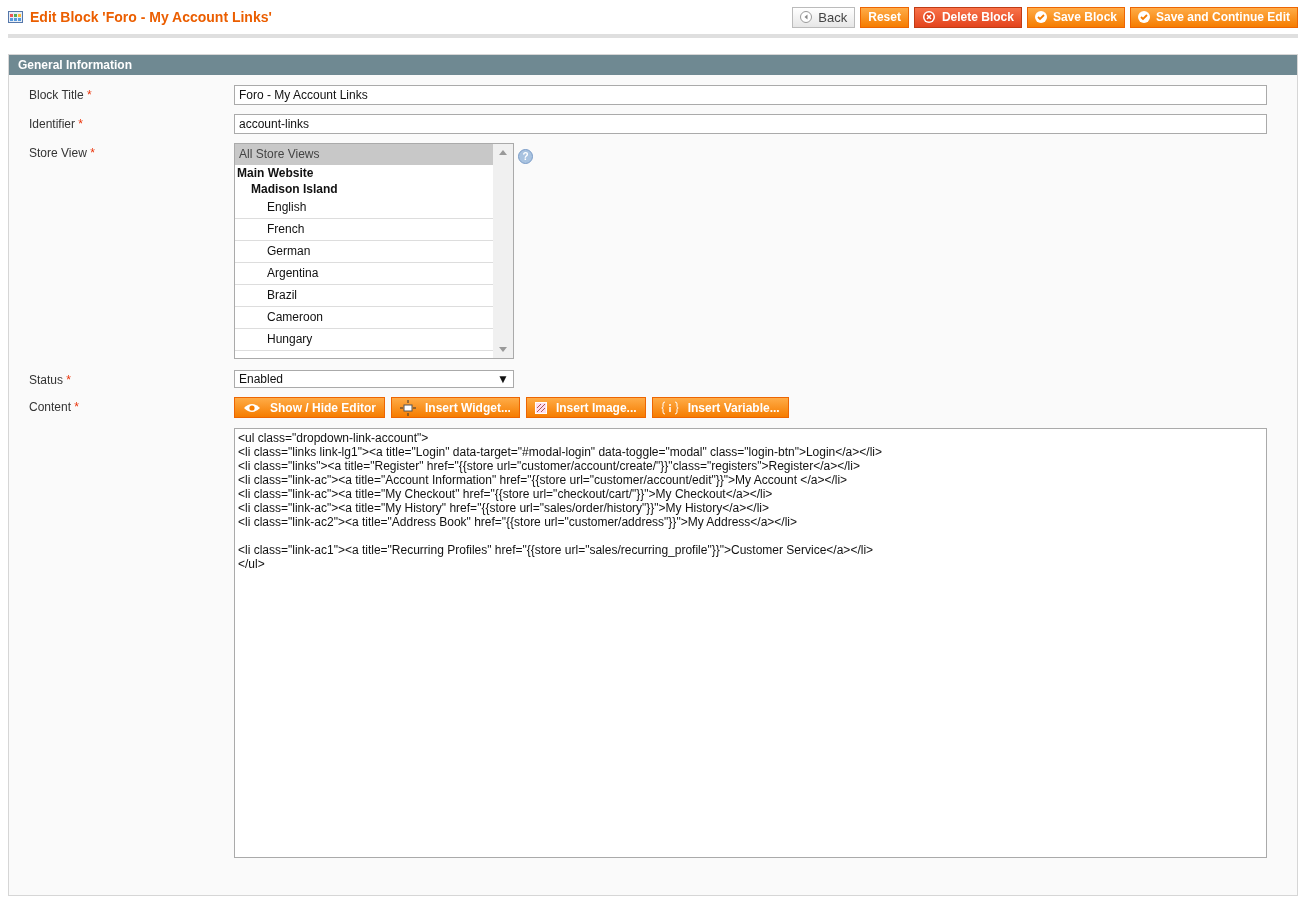 The width and height of the screenshot is (1305, 905). Describe the element at coordinates (57, 124) in the screenshot. I see `field-label: Identifier *` at that location.